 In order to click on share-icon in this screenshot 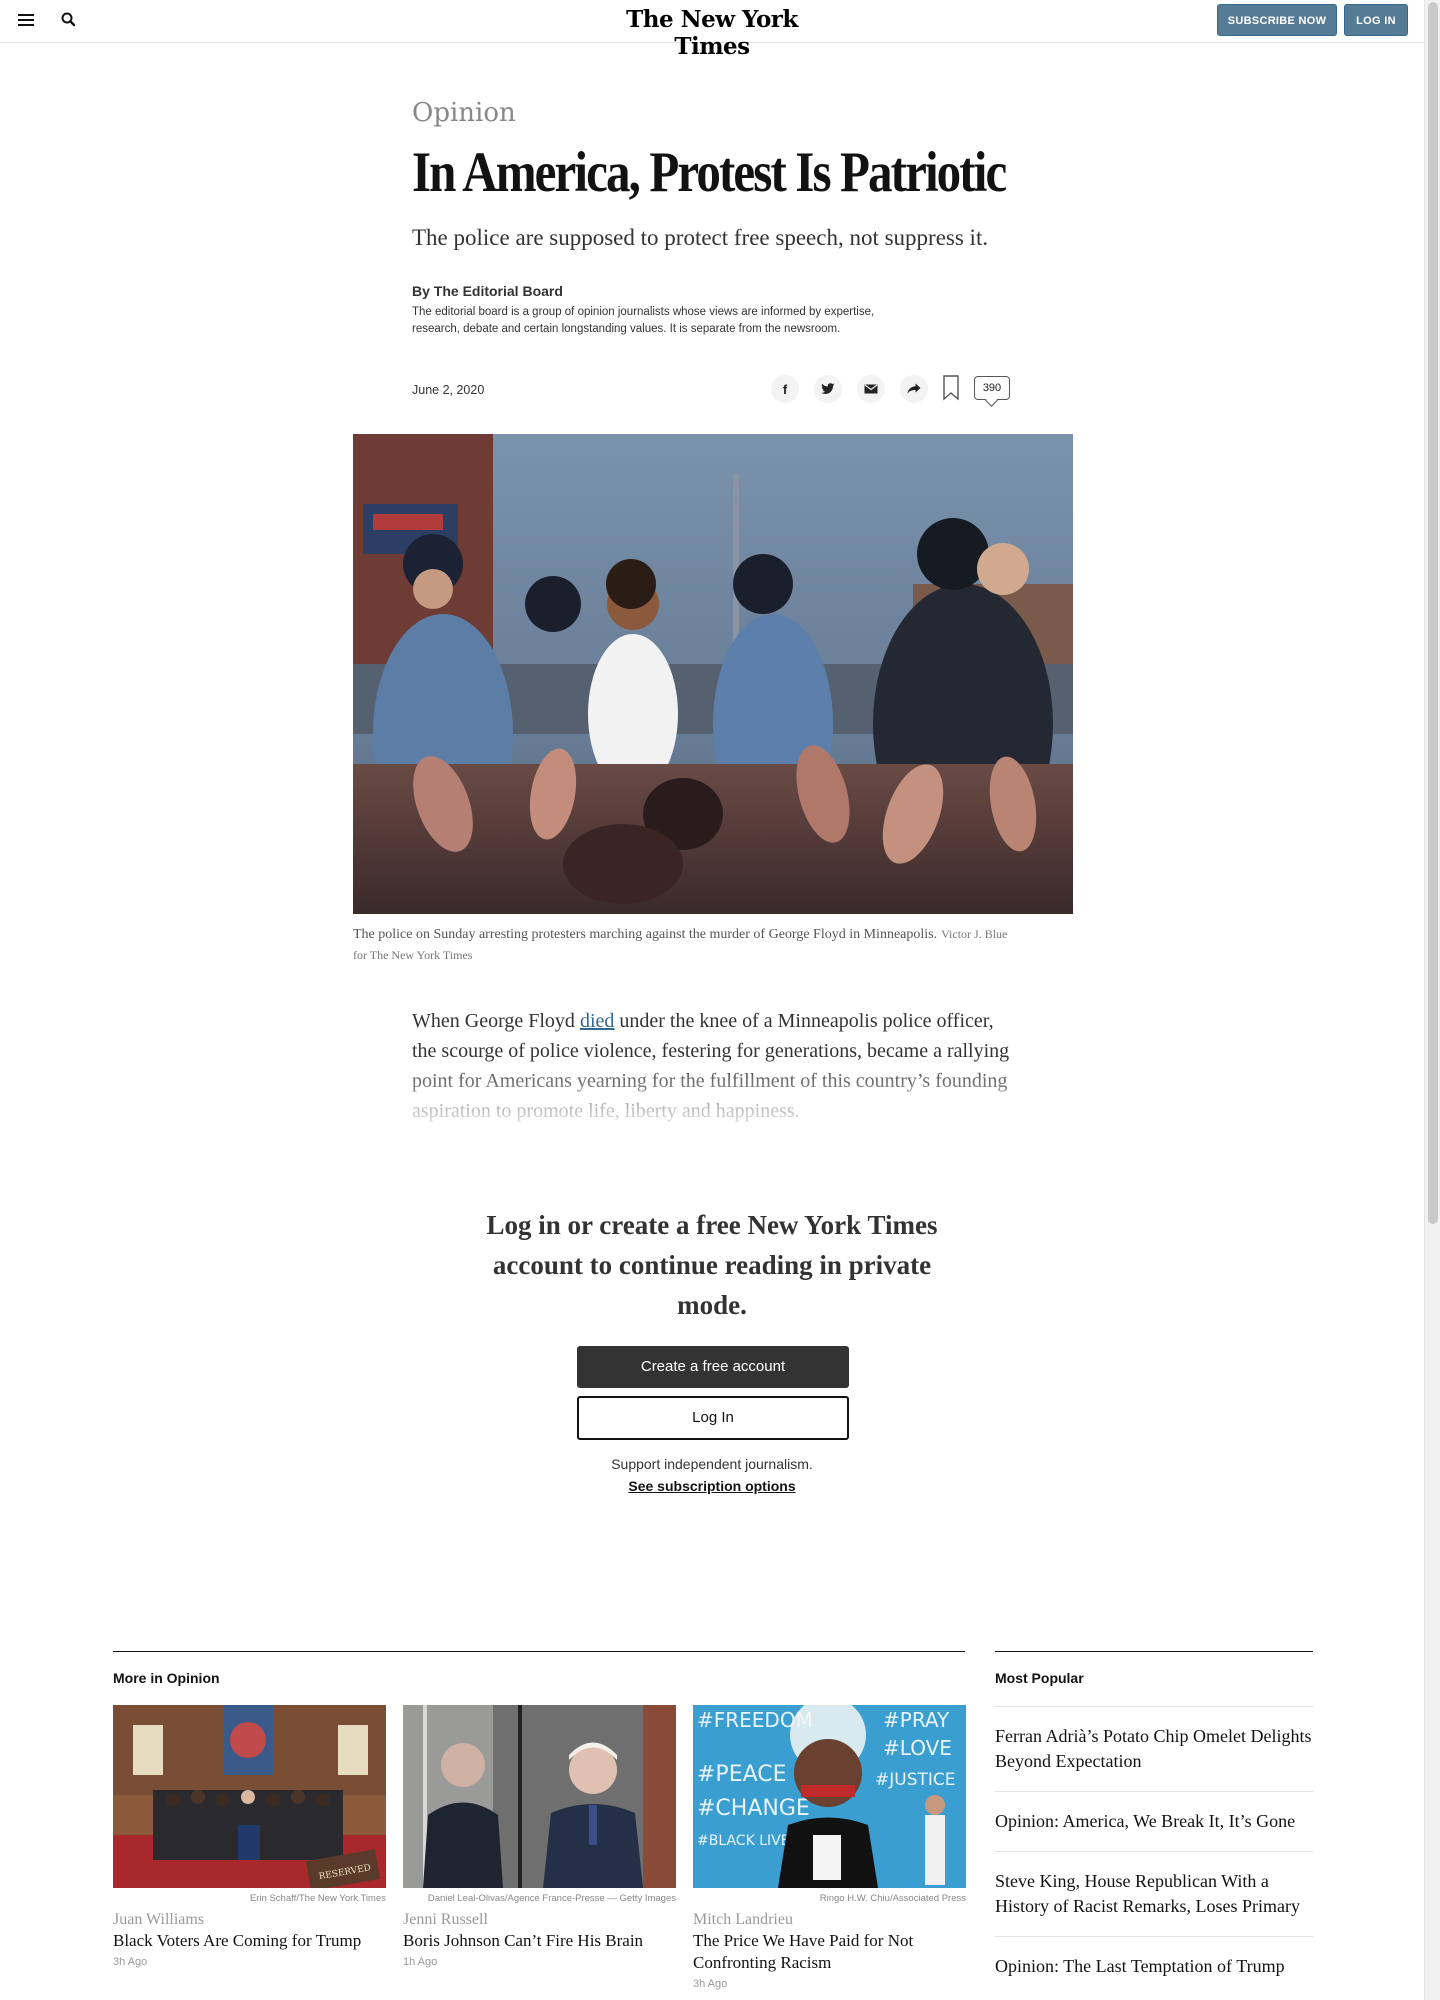, I will do `click(914, 389)`.